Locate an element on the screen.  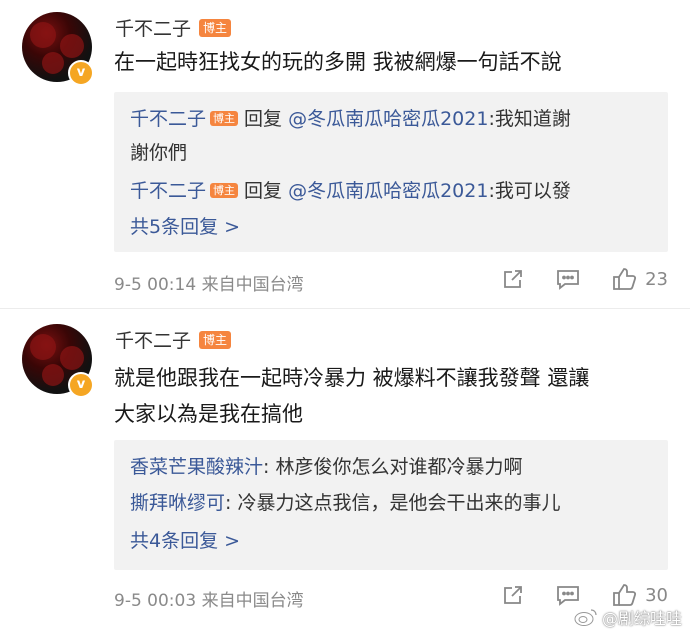
comment-time: 9-5 00:14 is located at coordinates (155, 285).